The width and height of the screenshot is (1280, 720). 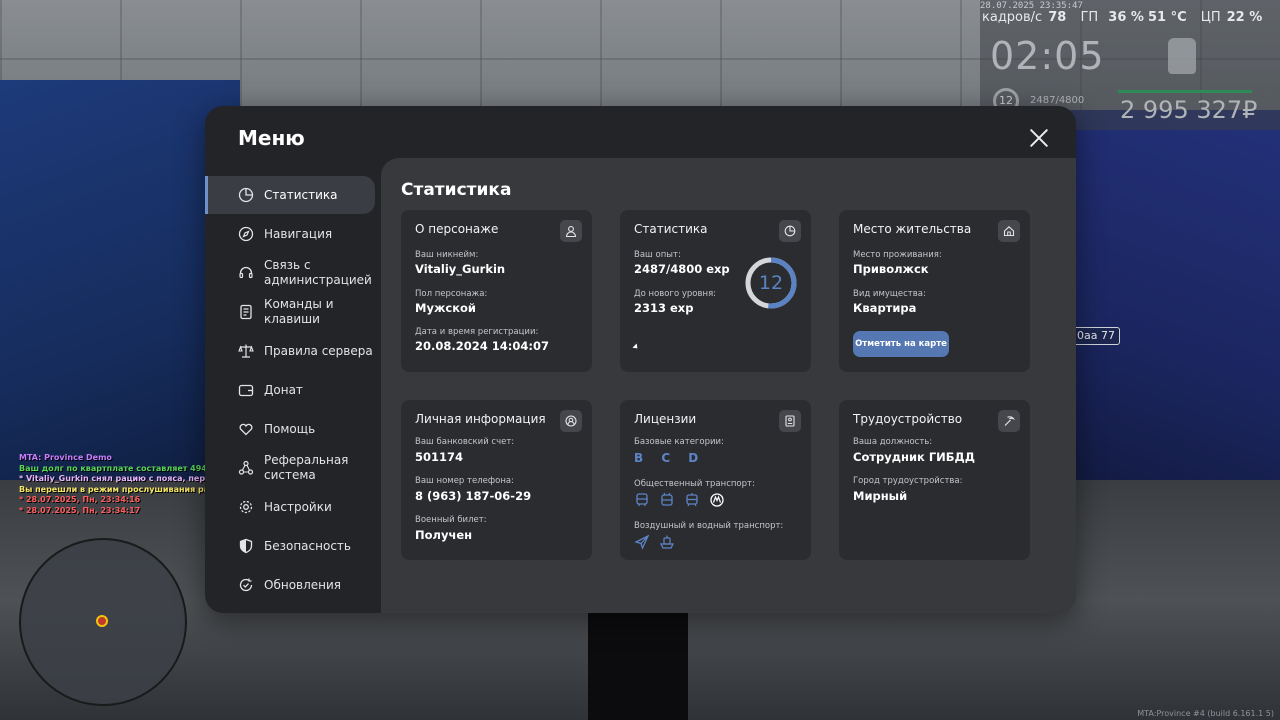 I want to click on sidebar-item-label: Безопасность, so click(x=307, y=545).